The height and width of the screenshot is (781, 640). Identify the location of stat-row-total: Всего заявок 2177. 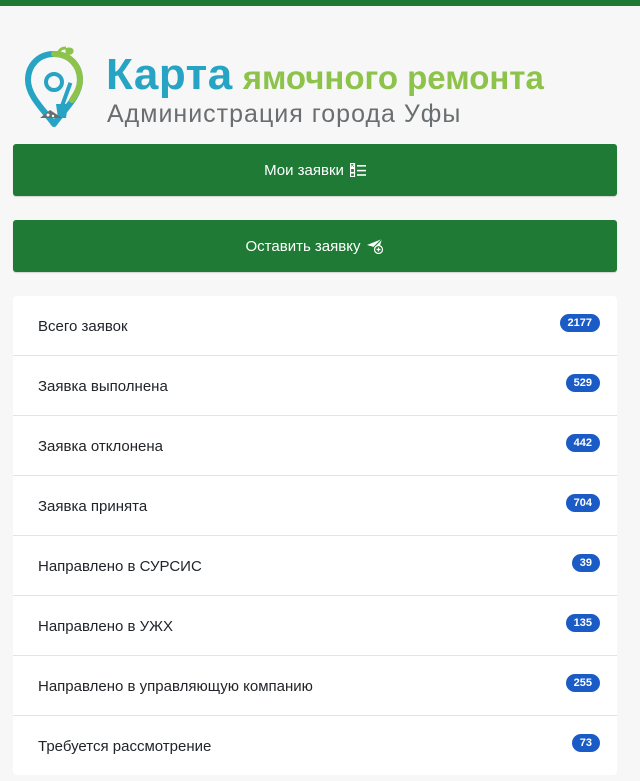
(315, 326).